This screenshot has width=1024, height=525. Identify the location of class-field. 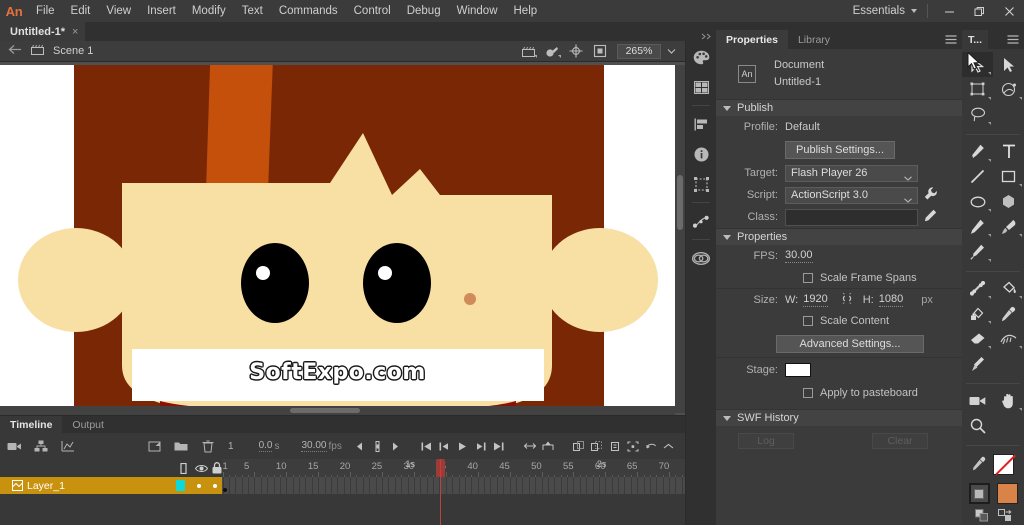
(851, 217).